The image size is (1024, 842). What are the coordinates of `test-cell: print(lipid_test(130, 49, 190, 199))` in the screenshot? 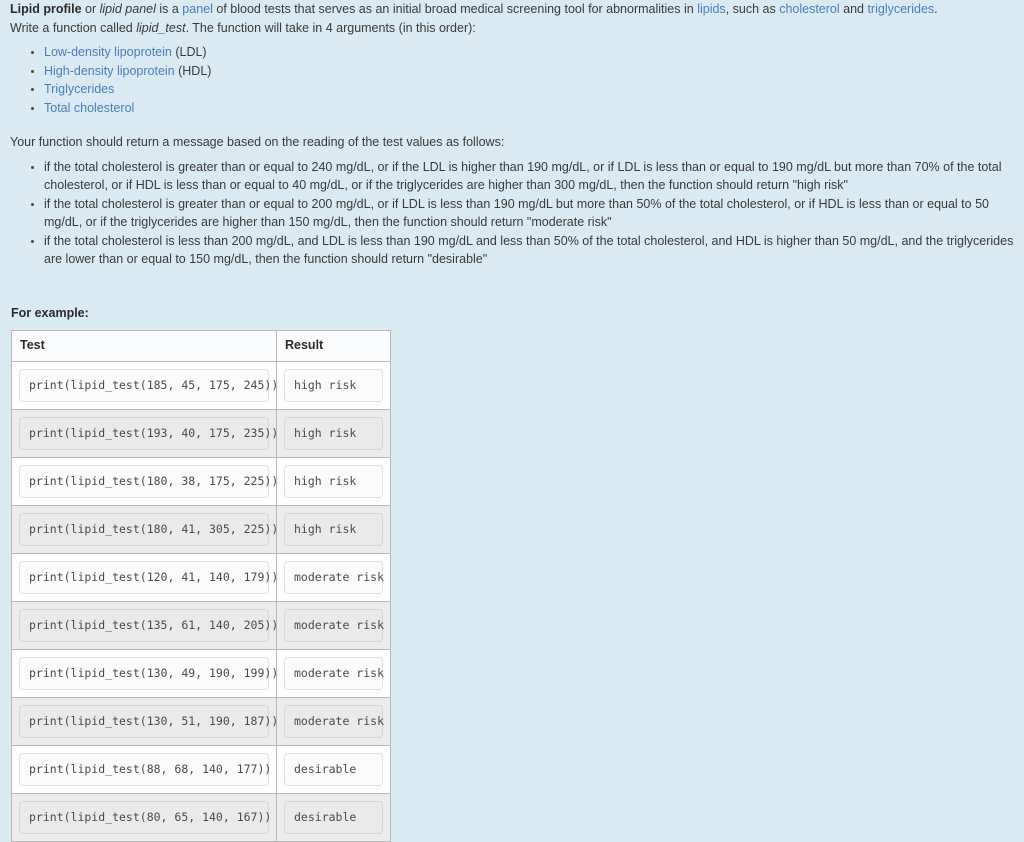 It's located at (144, 673).